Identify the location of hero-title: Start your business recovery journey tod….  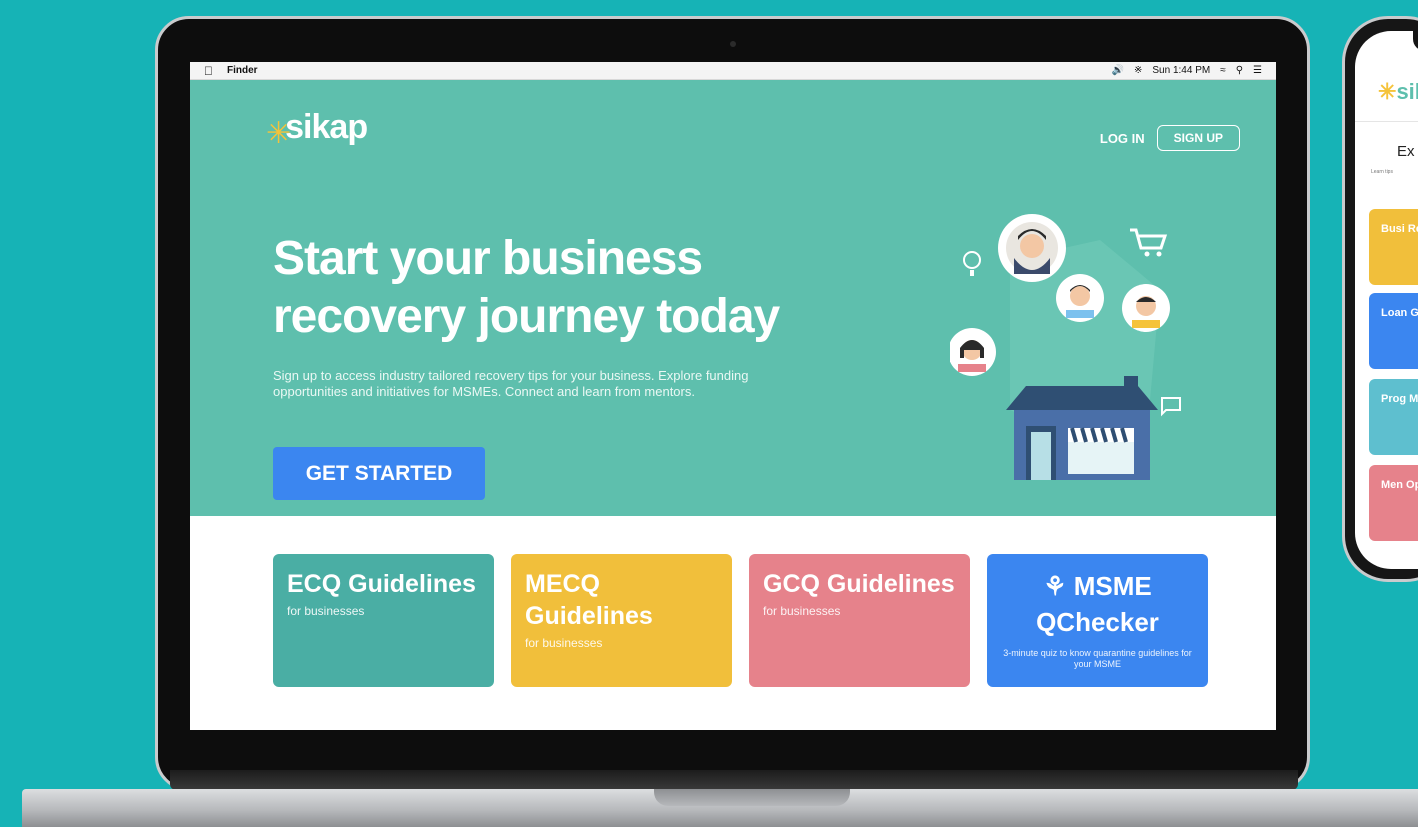
(526, 287).